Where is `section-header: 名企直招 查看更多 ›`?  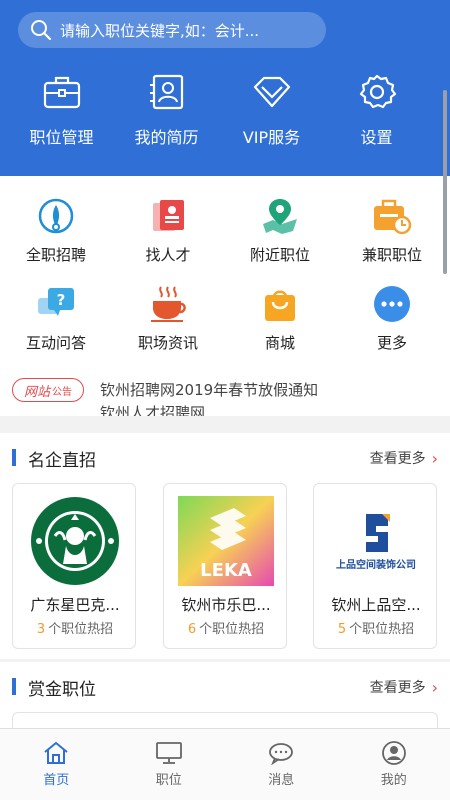 section-header: 名企直招 查看更多 › is located at coordinates (225, 457).